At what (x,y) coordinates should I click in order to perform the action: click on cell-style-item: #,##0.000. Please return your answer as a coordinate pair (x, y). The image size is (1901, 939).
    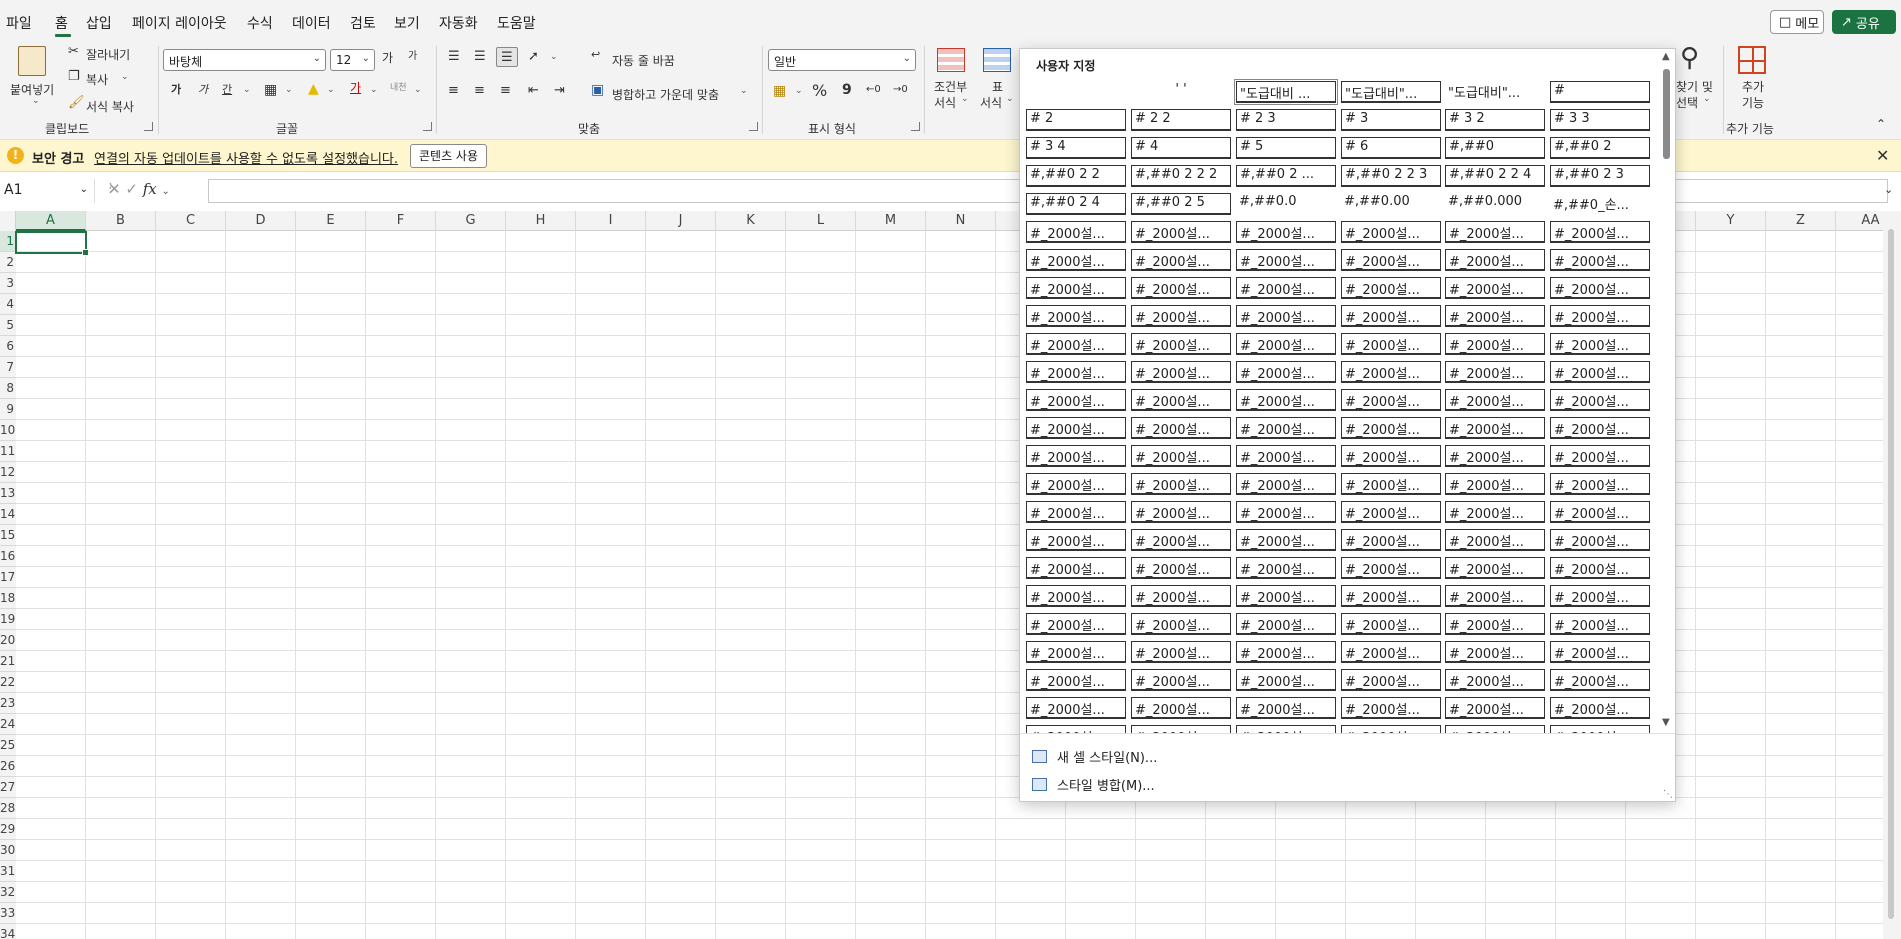
    Looking at the image, I should click on (1495, 204).